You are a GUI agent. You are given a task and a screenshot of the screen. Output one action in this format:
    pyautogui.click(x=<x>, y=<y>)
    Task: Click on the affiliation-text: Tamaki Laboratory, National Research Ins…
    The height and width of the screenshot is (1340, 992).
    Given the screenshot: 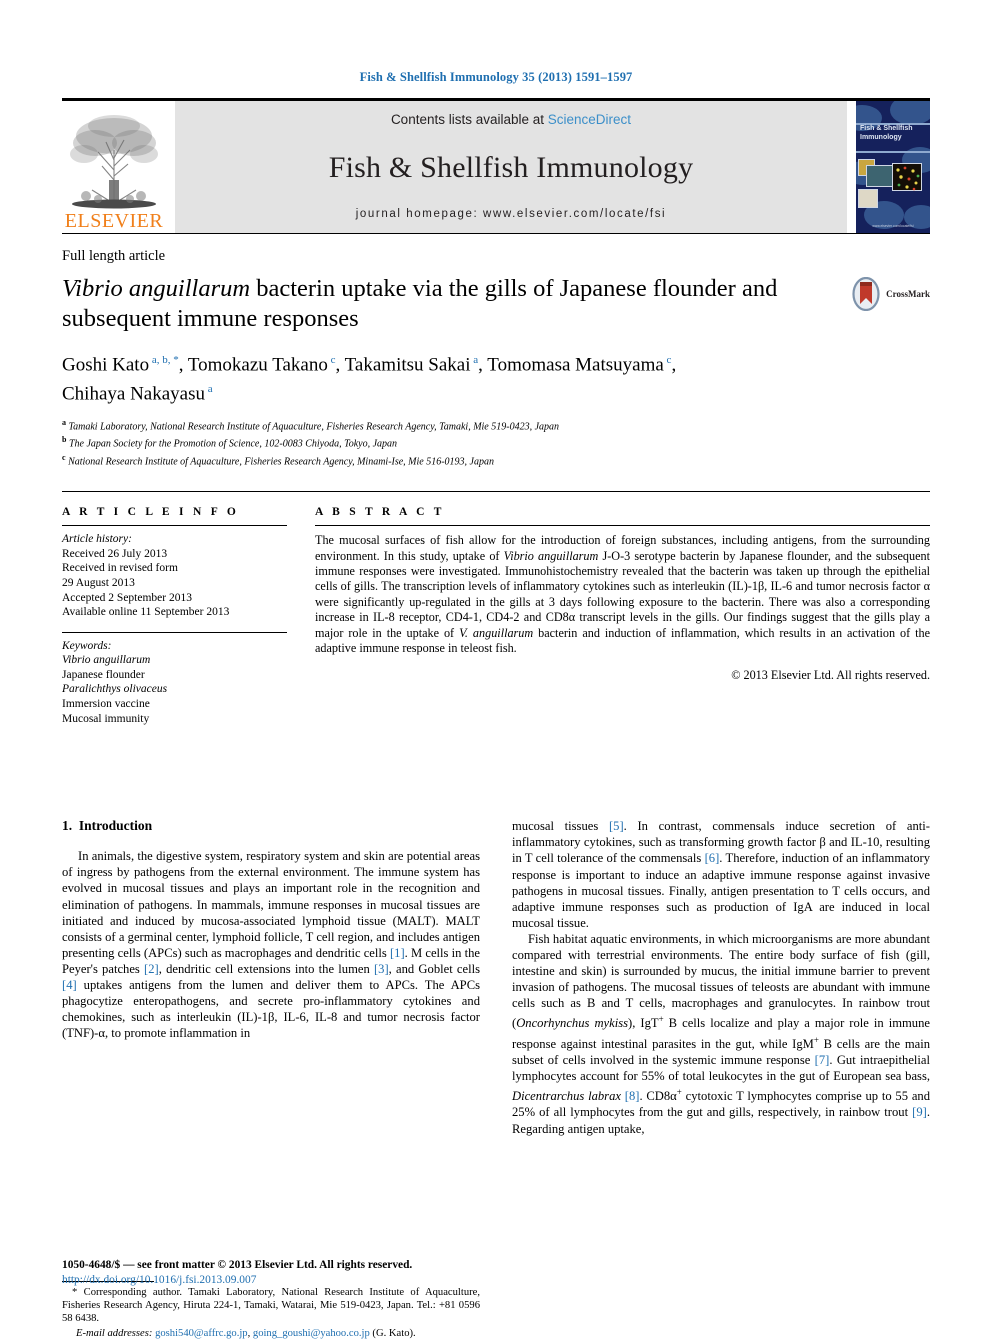 What is the action you would take?
    pyautogui.click(x=314, y=426)
    